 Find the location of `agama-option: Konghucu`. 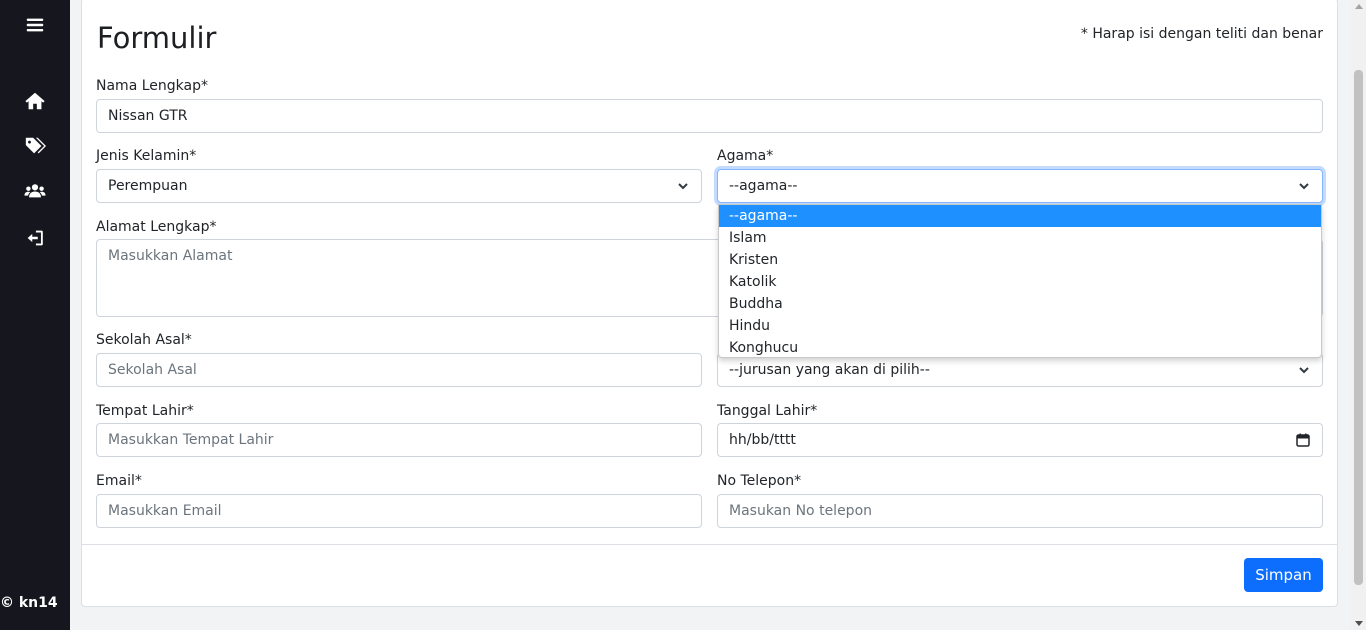

agama-option: Konghucu is located at coordinates (1020, 347).